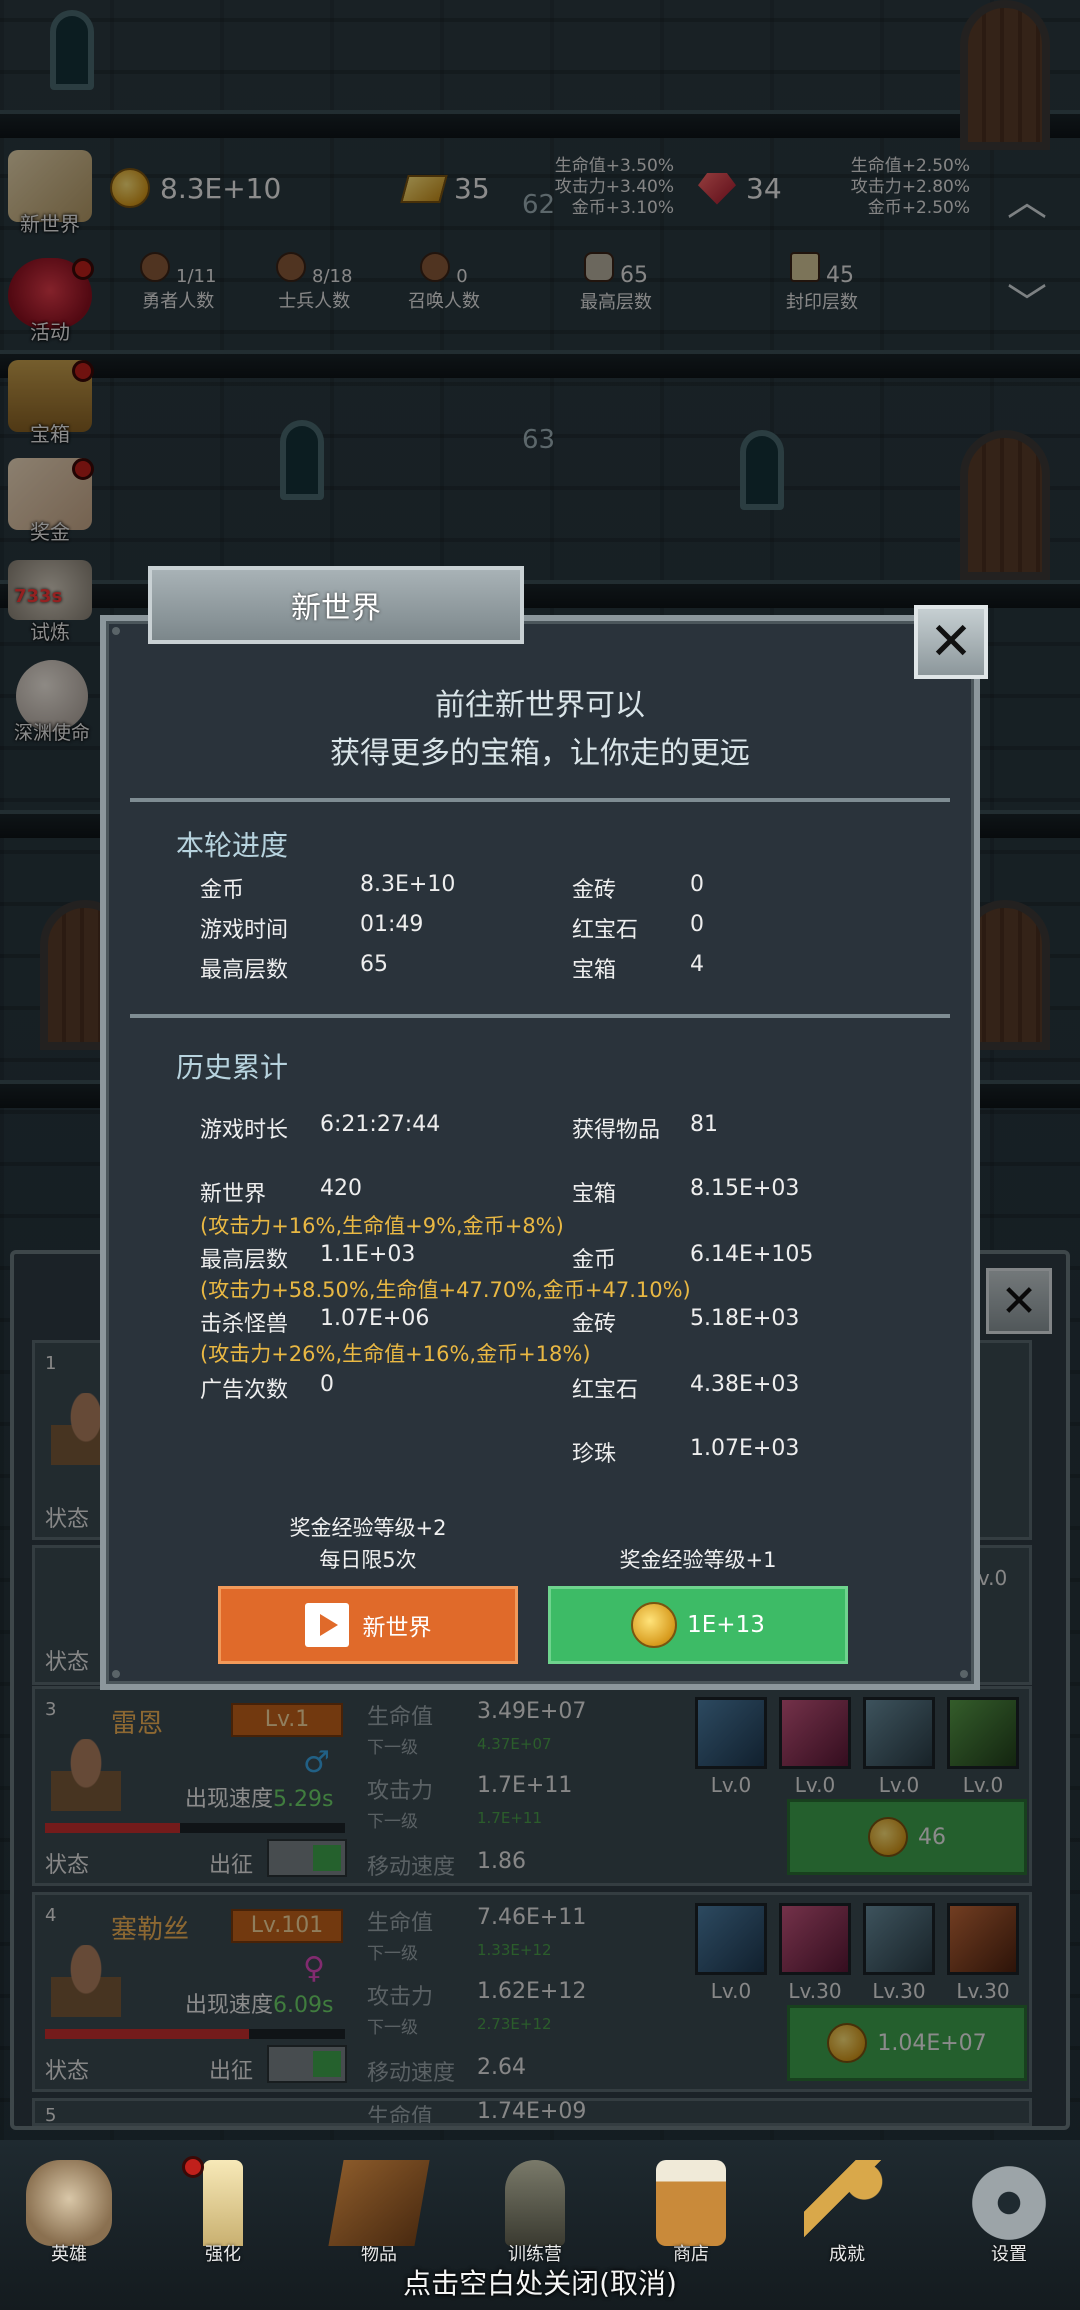  I want to click on nav-settings: 设置, so click(1009, 2213).